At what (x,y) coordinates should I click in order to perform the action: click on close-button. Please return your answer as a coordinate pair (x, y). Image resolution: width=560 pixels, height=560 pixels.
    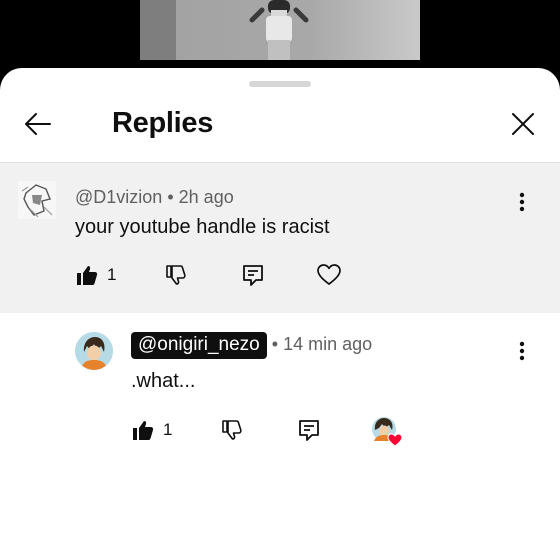
    Looking at the image, I should click on (523, 124).